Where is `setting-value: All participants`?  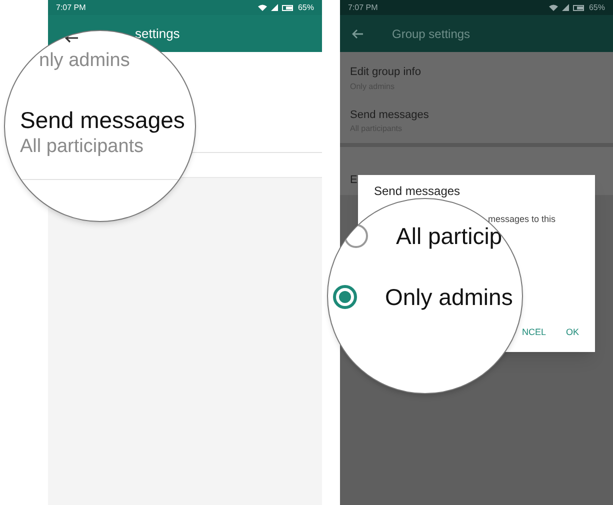 setting-value: All participants is located at coordinates (82, 147).